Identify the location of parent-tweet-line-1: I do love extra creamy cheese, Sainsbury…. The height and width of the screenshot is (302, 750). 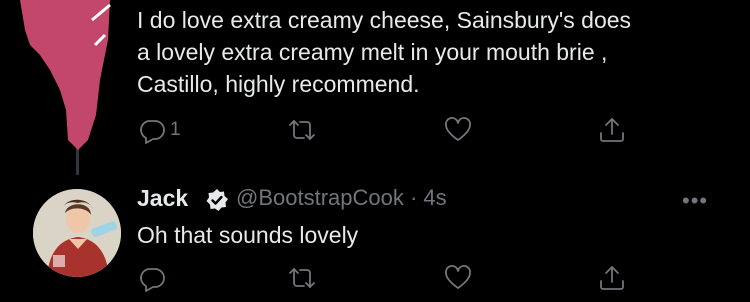
(384, 20).